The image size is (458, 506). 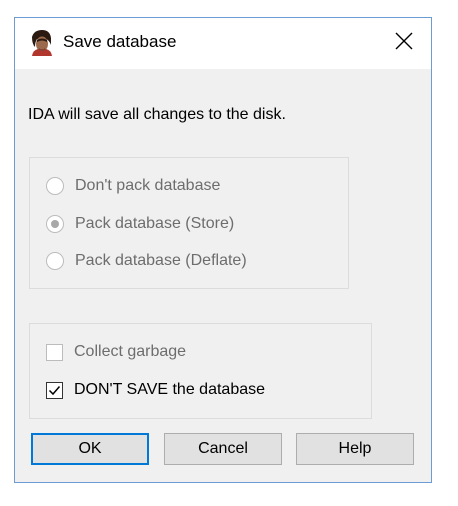 I want to click on close-icon, so click(x=404, y=43).